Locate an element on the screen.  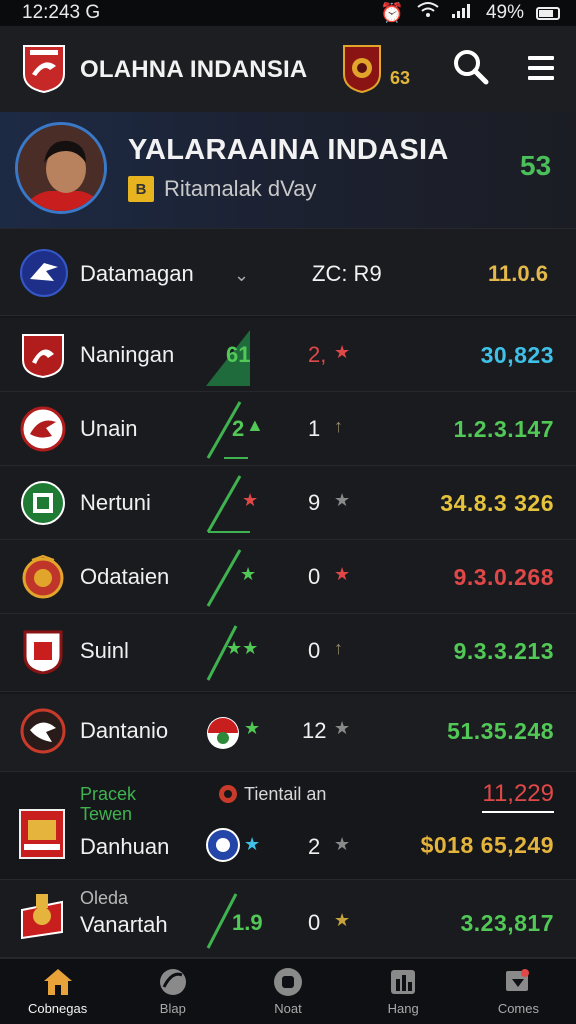
nav-home: Cobnegas is located at coordinates (57, 991).